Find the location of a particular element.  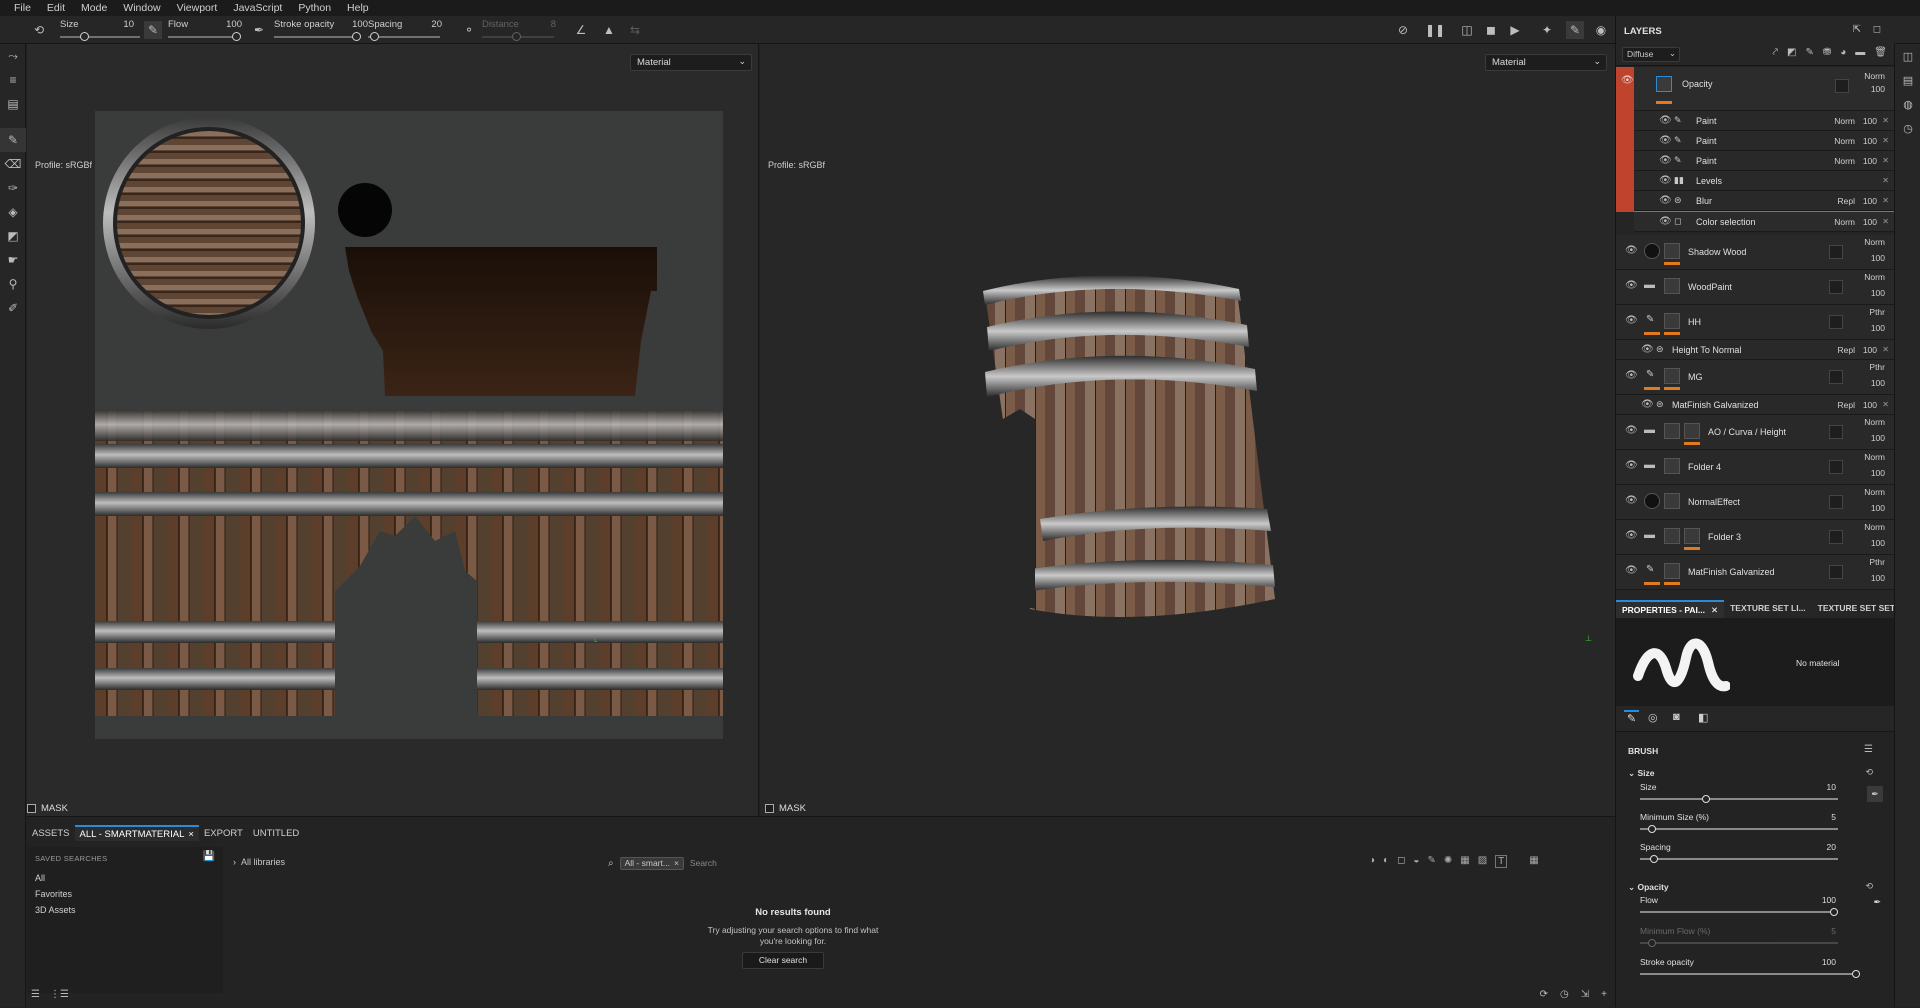

polygon-fill-icon: ◩ is located at coordinates (13, 236).